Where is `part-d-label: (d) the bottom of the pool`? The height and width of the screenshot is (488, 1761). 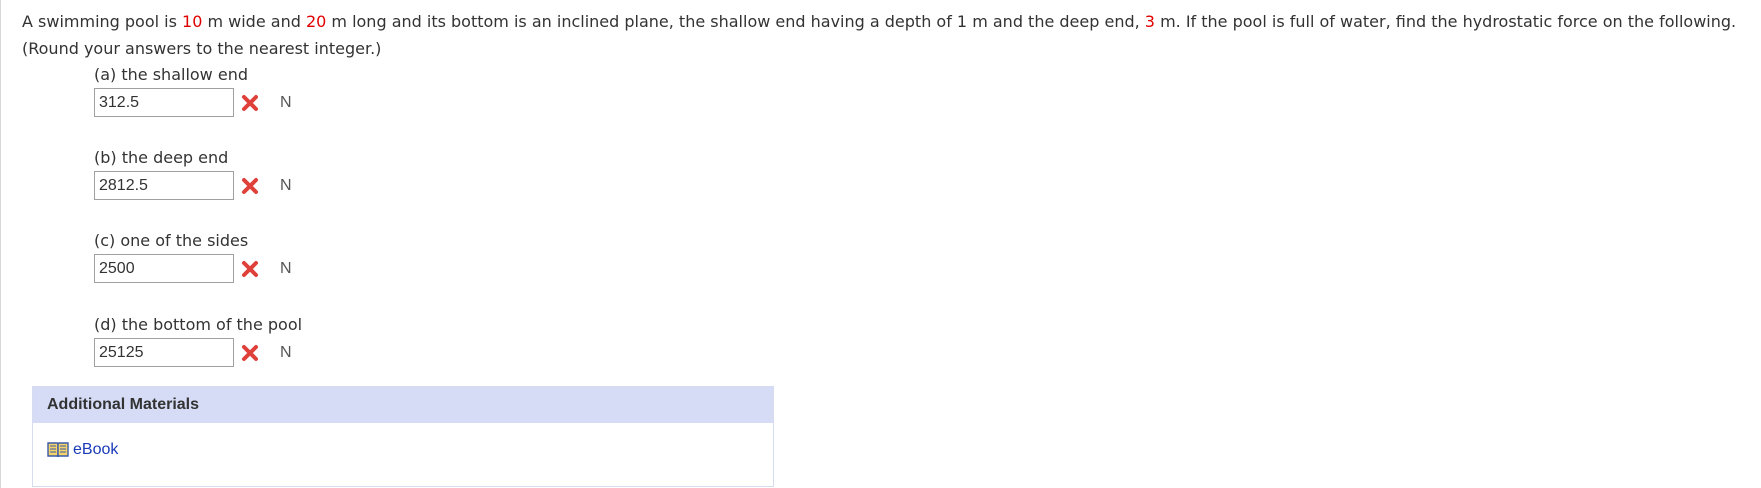
part-d-label: (d) the bottom of the pool is located at coordinates (198, 324).